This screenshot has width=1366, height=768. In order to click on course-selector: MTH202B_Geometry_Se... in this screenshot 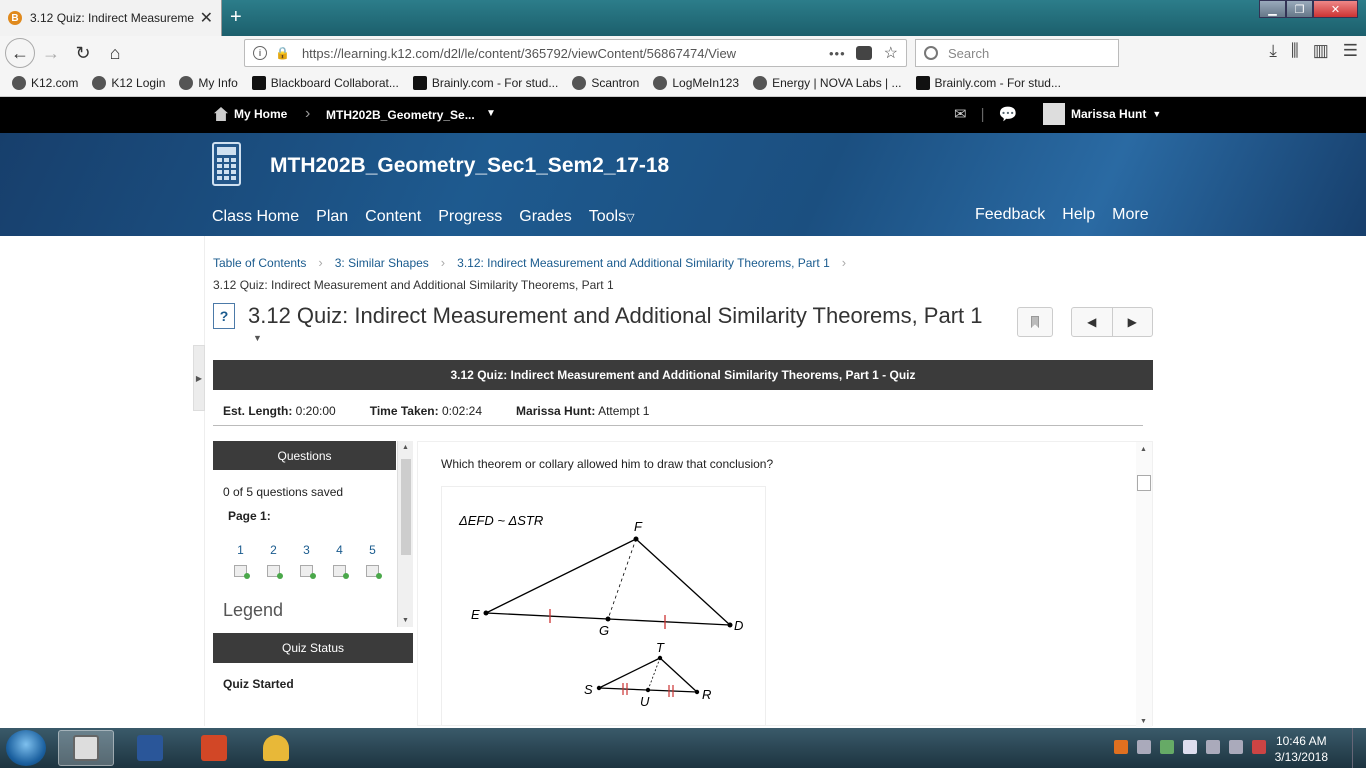, I will do `click(400, 115)`.